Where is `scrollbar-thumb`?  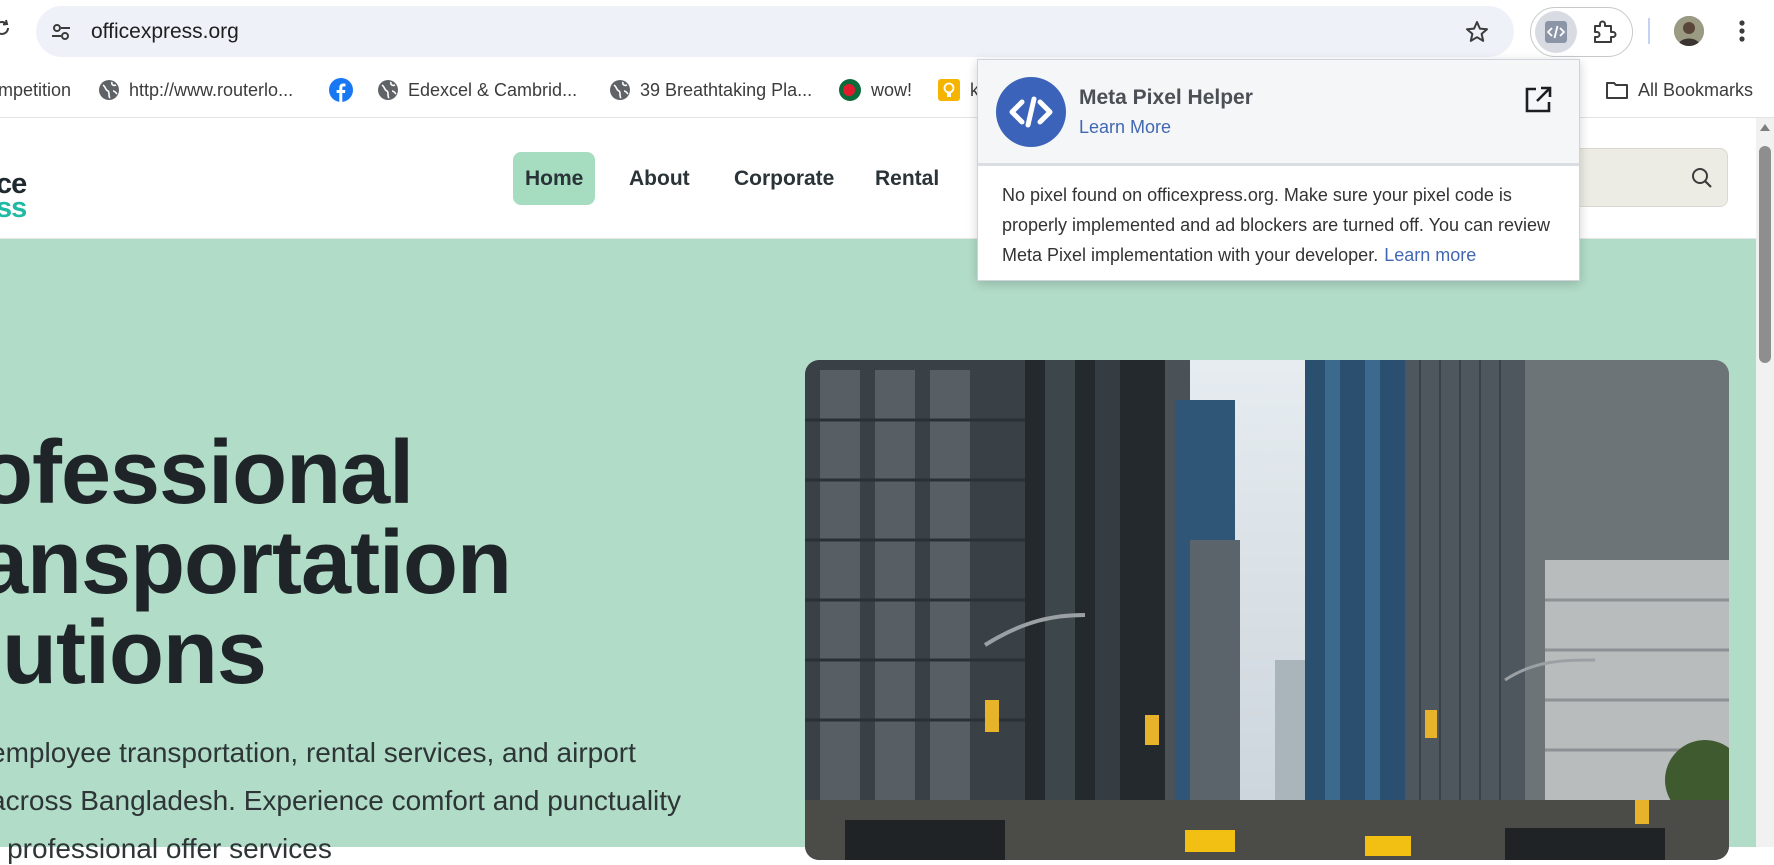
scrollbar-thumb is located at coordinates (1765, 254).